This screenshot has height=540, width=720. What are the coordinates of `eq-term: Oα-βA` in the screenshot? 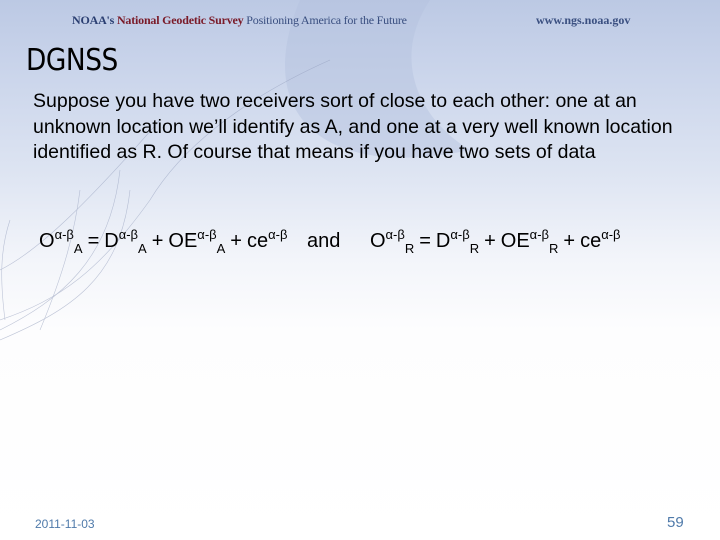 It's located at (61, 241).